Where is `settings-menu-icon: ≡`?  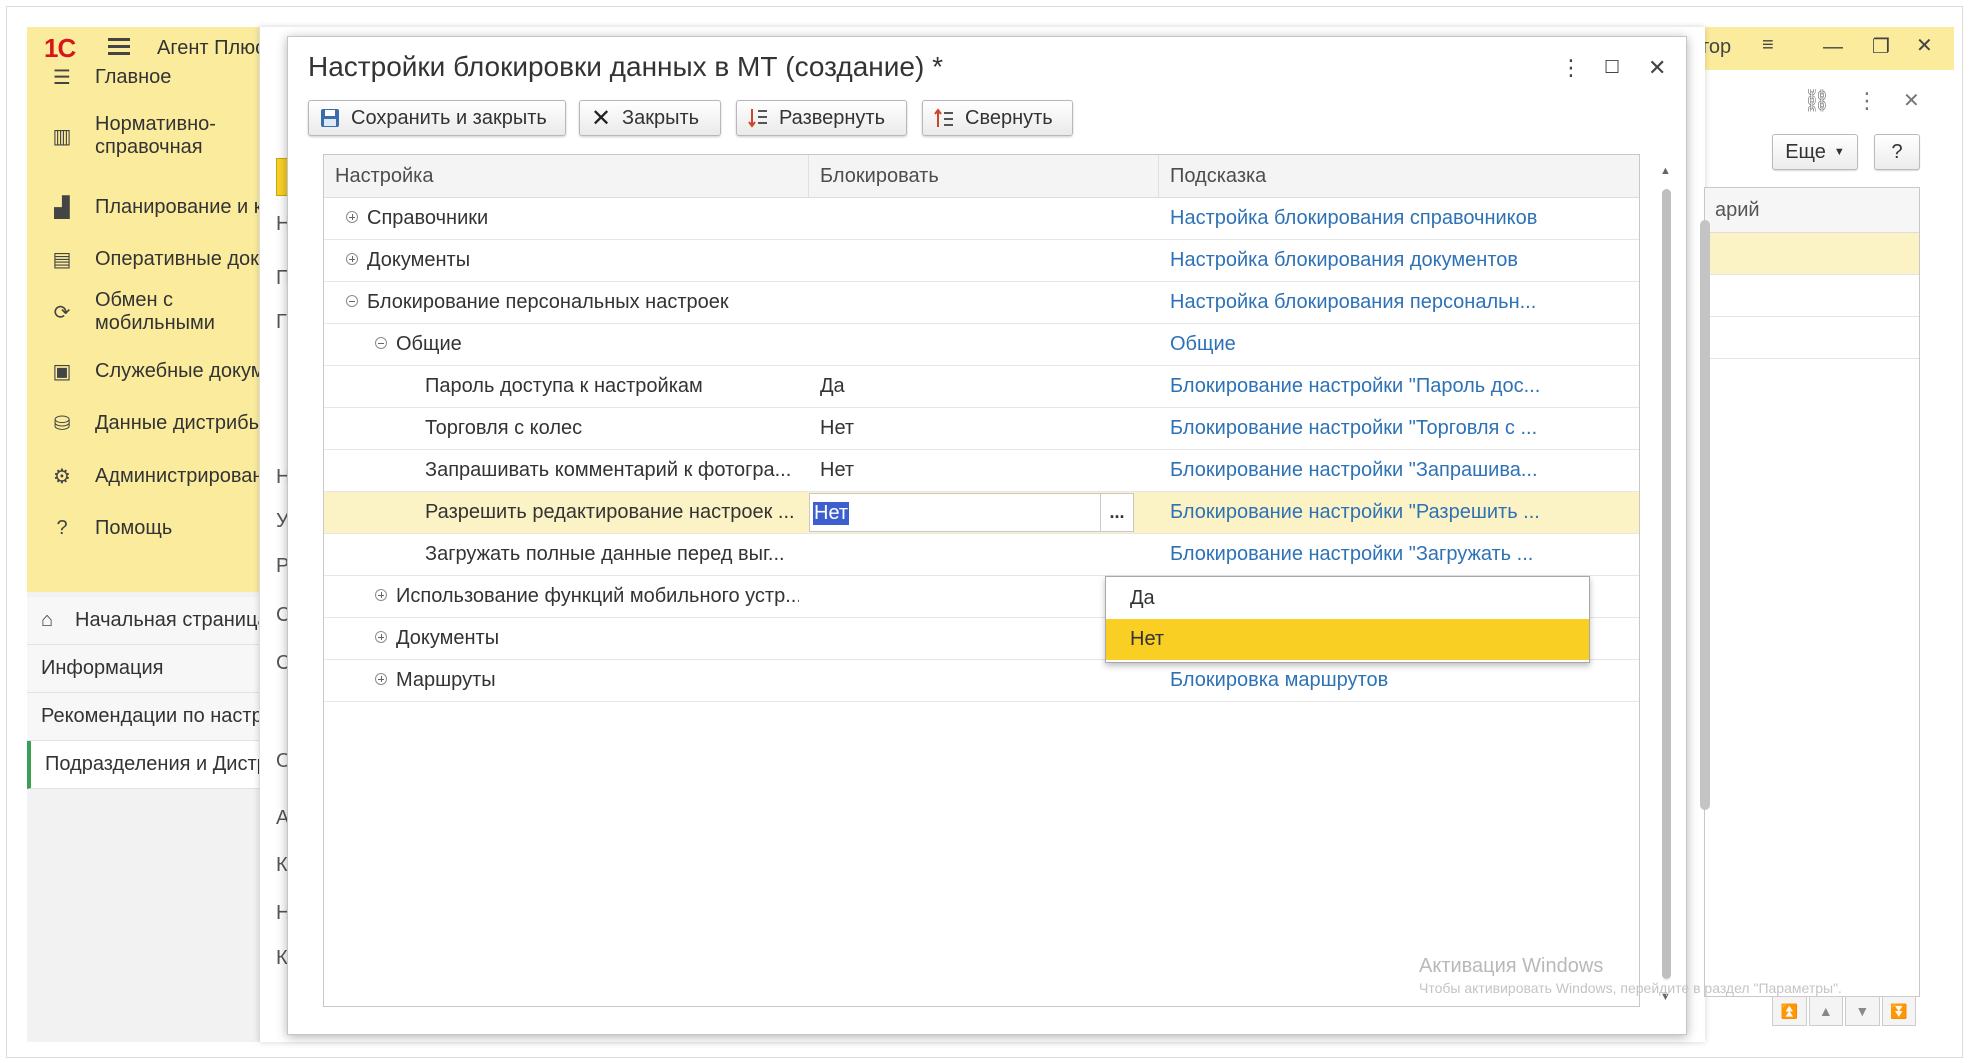
settings-menu-icon: ≡ is located at coordinates (1768, 45).